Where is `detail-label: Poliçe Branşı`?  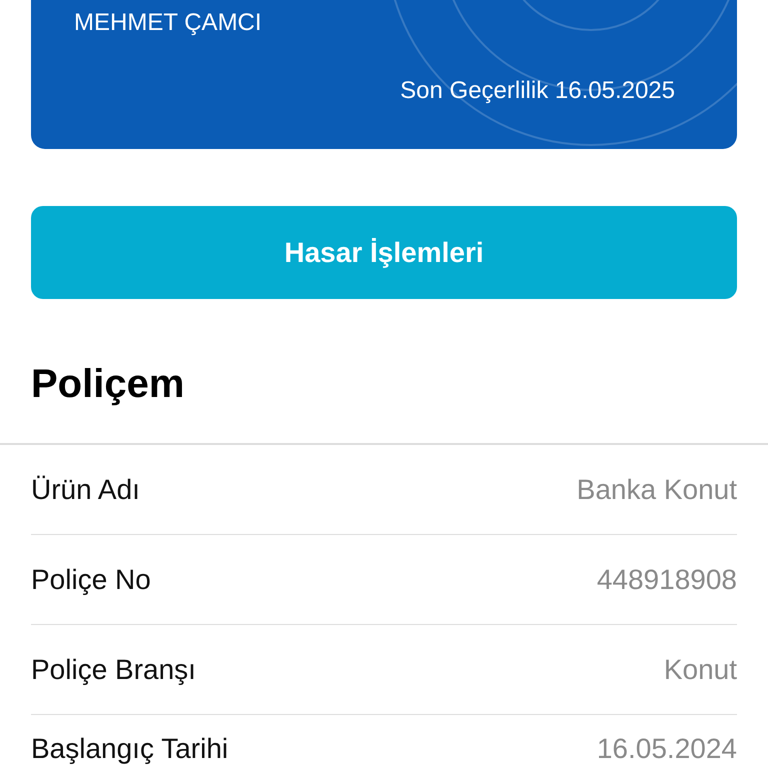
detail-label: Poliçe Branşı is located at coordinates (113, 670).